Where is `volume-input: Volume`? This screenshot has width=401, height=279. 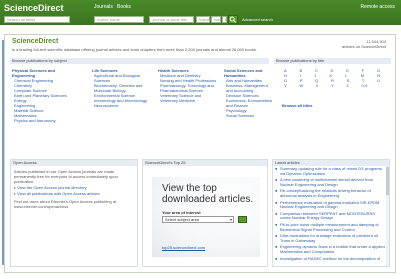 volume-input: Volume is located at coordinates (204, 19).